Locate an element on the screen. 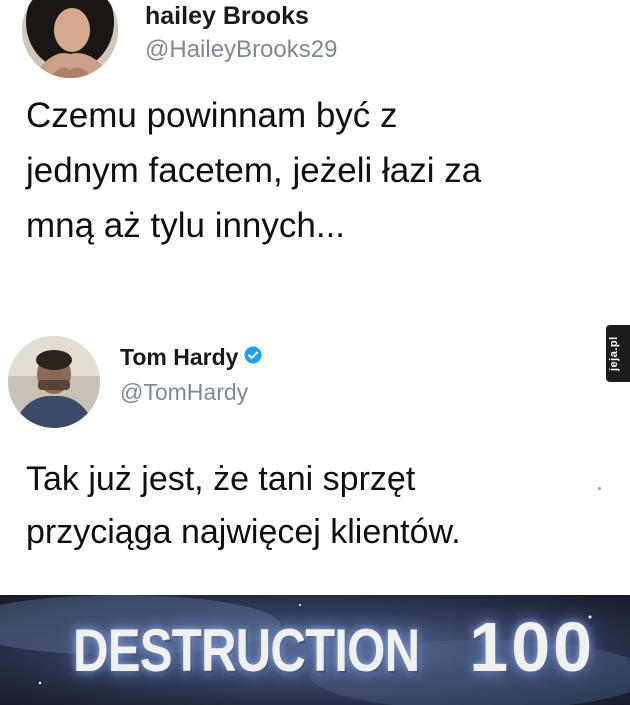 This screenshot has height=705, width=630. watermark-label: jeja.pl is located at coordinates (614, 354).